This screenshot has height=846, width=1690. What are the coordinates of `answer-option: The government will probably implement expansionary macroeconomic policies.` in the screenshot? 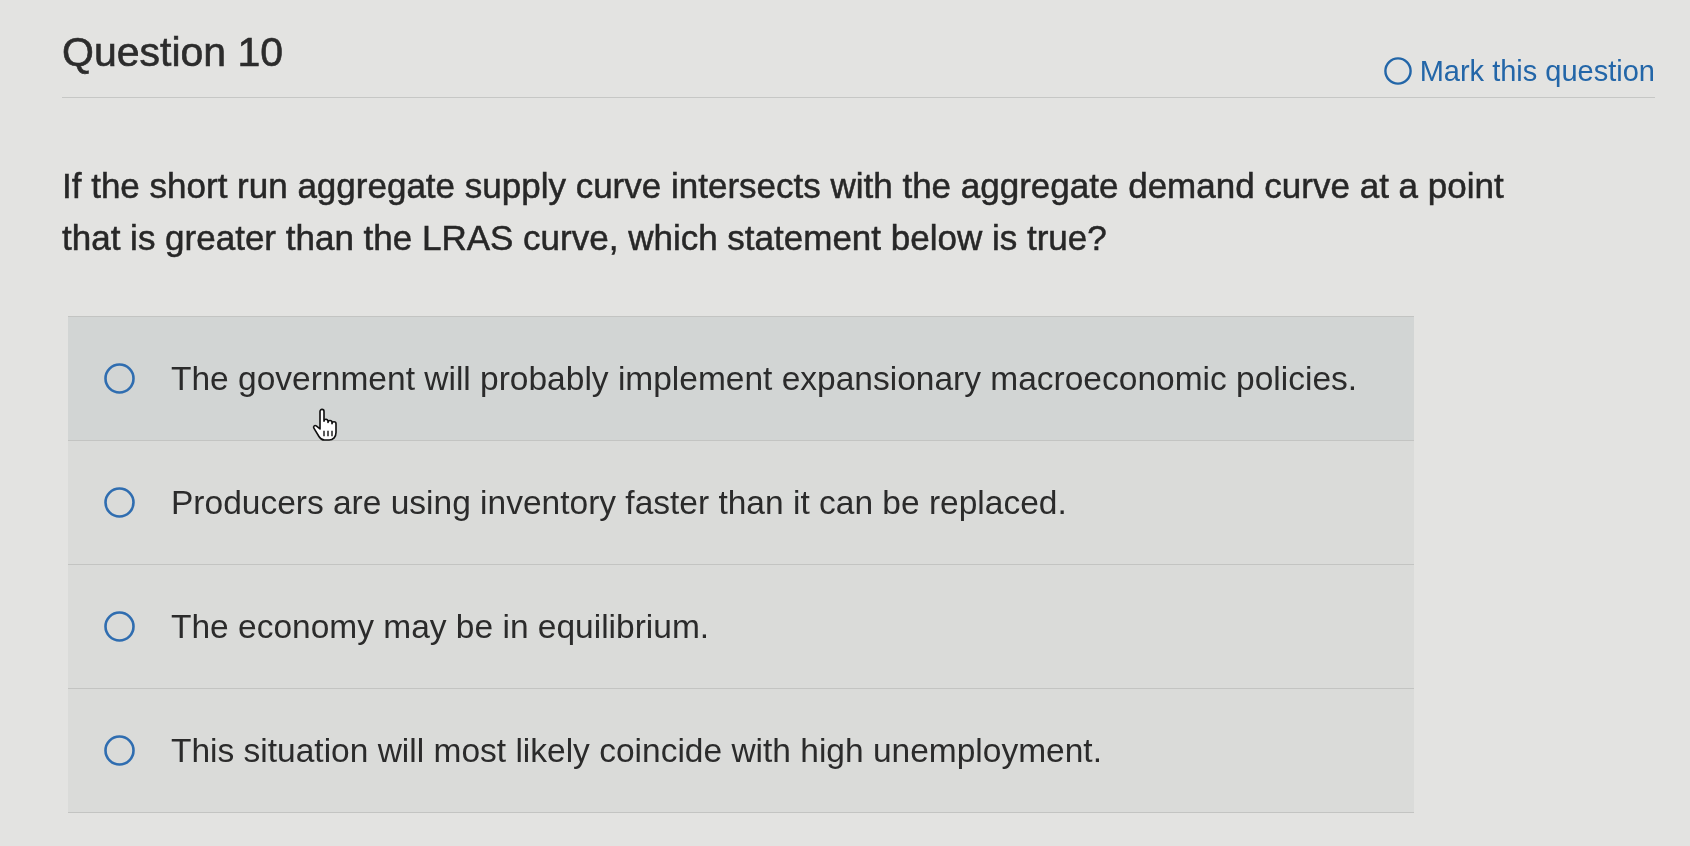 It's located at (741, 378).